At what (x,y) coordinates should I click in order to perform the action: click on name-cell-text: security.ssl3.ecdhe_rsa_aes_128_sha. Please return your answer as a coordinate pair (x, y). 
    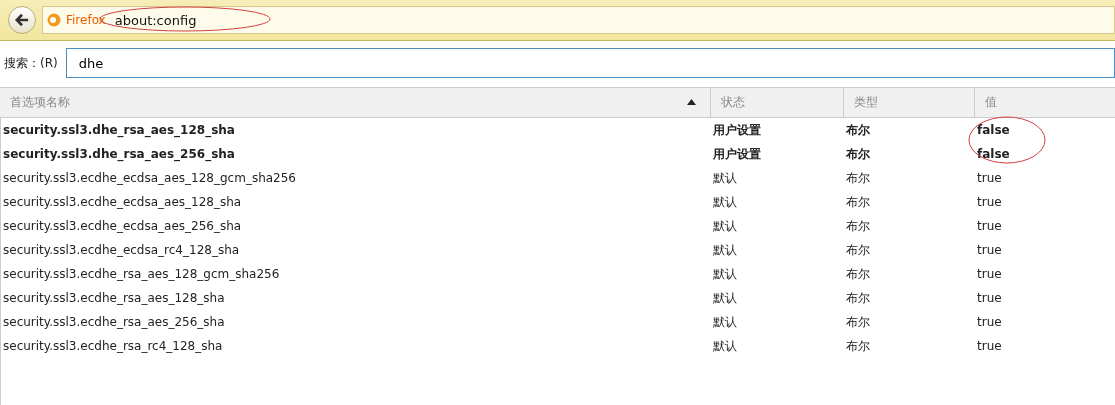
    Looking at the image, I should click on (114, 298).